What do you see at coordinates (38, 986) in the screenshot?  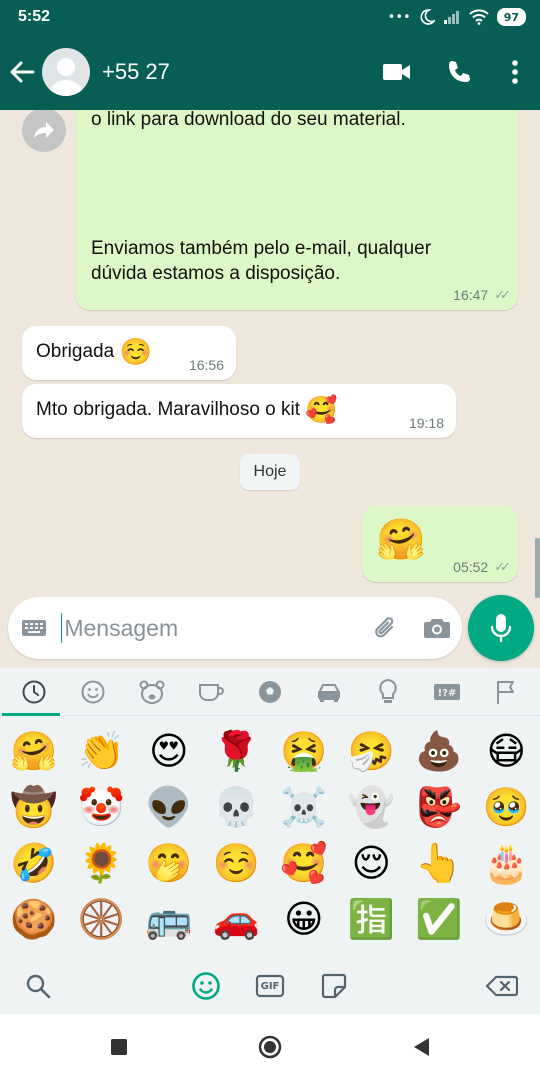 I see `emoji-search-button` at bounding box center [38, 986].